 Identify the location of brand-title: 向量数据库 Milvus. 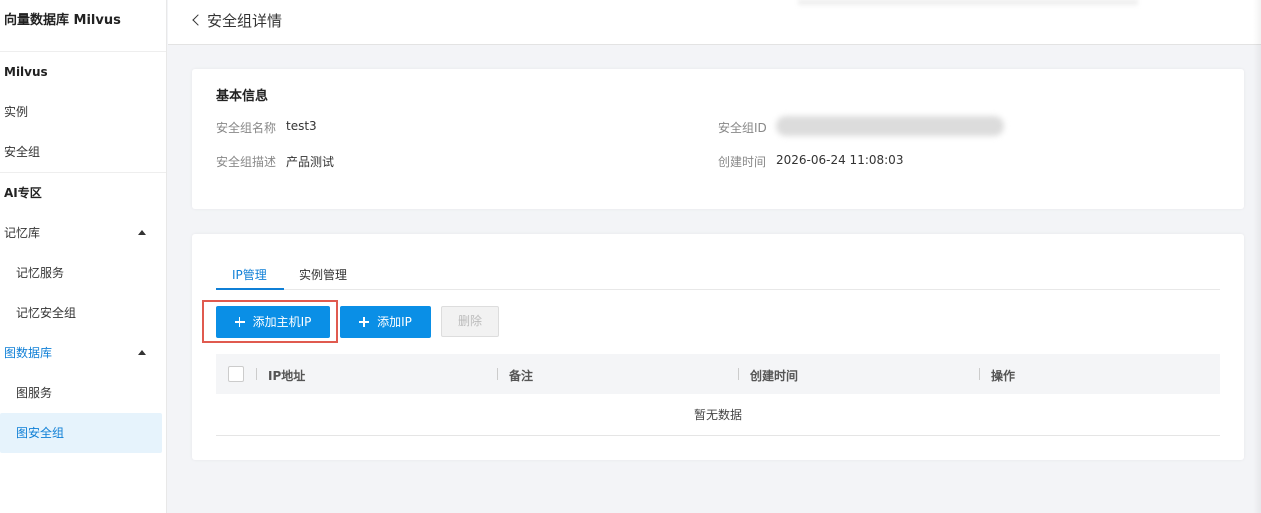
(83, 26).